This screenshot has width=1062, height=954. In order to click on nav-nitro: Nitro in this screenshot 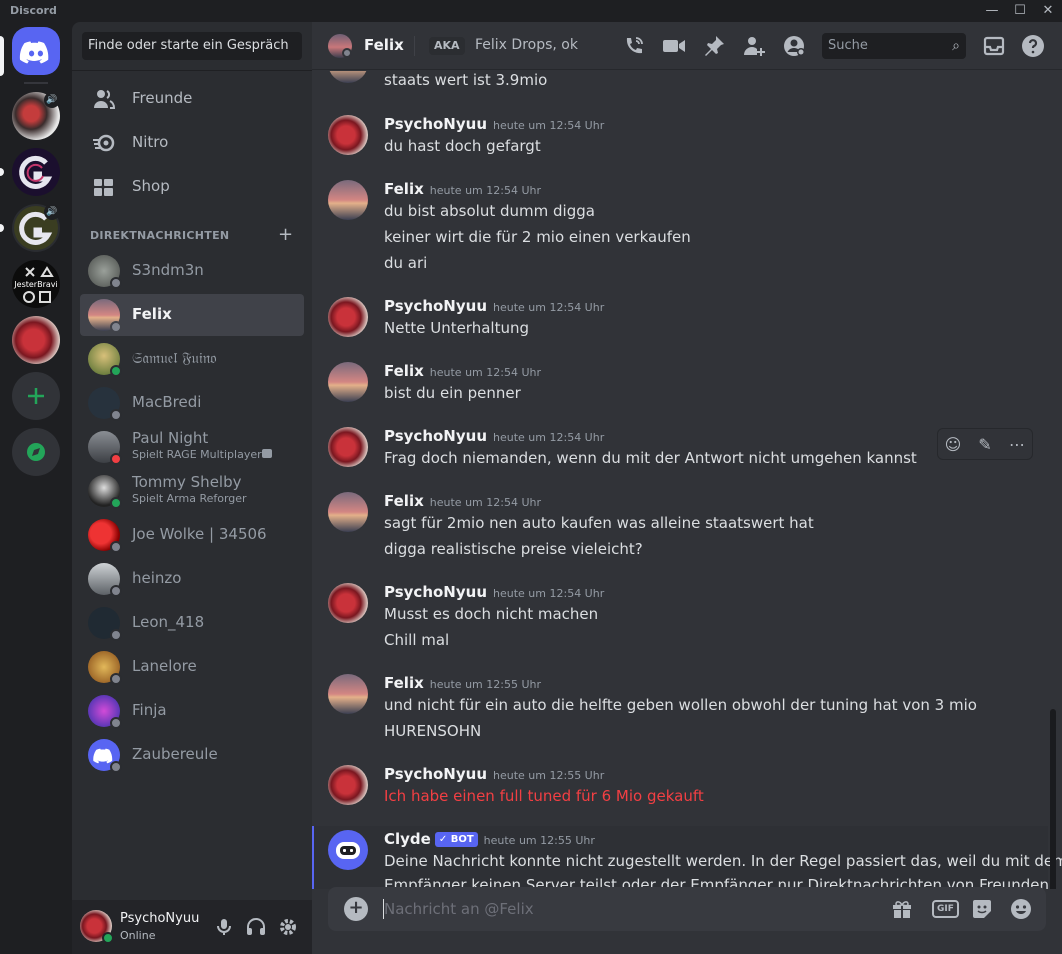, I will do `click(192, 143)`.